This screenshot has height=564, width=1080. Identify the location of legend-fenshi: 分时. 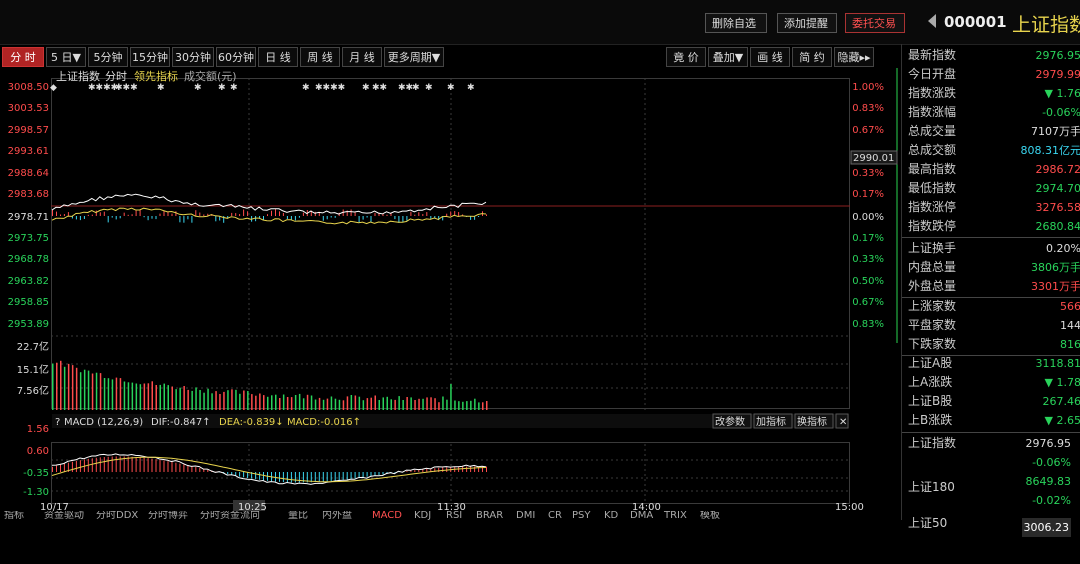
(116, 76).